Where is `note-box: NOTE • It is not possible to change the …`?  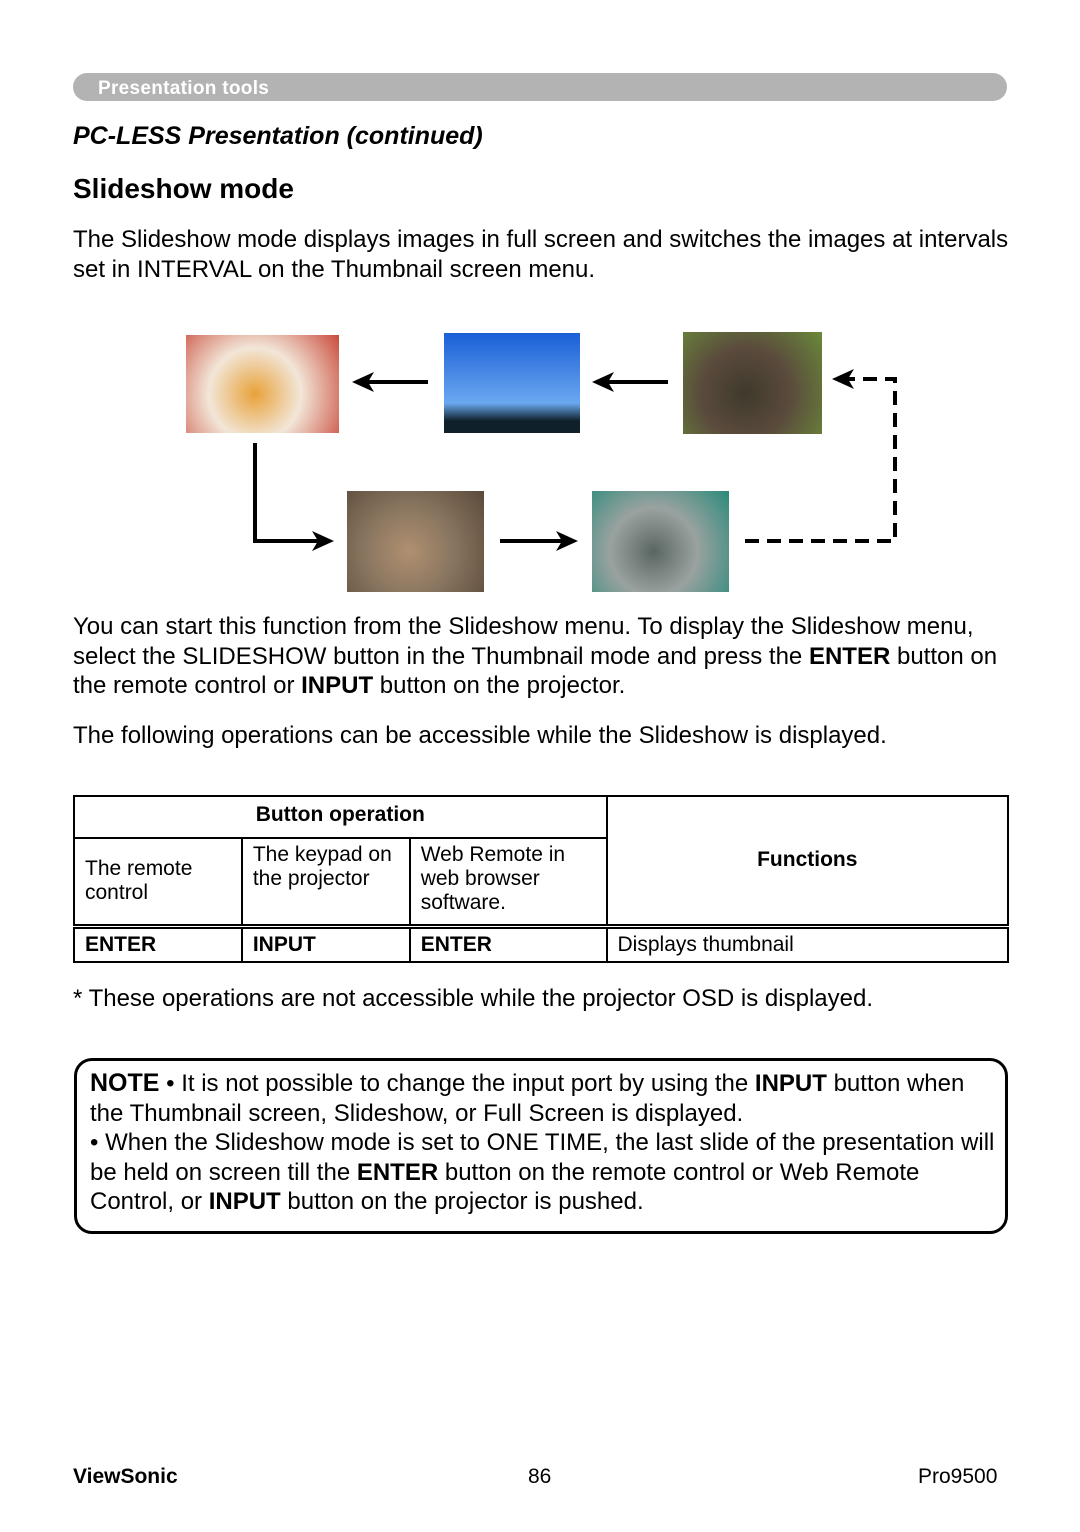 note-box: NOTE • It is not possible to change the … is located at coordinates (541, 1146).